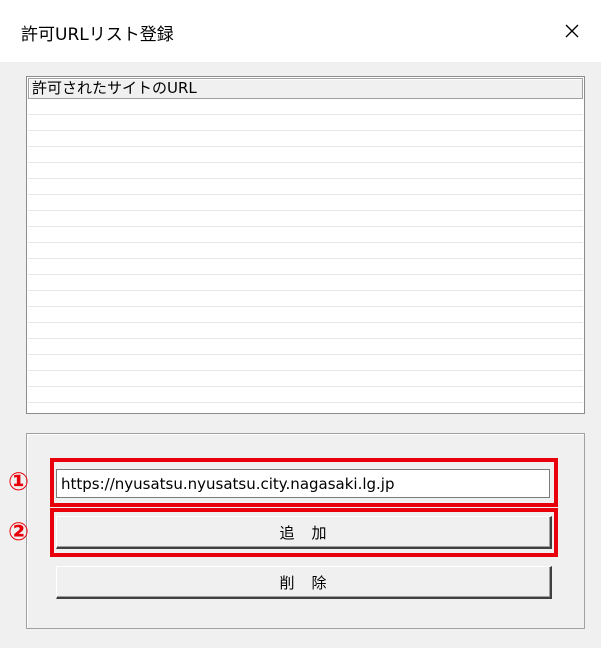  What do you see at coordinates (304, 582) in the screenshot?
I see `delete-button: 削 除` at bounding box center [304, 582].